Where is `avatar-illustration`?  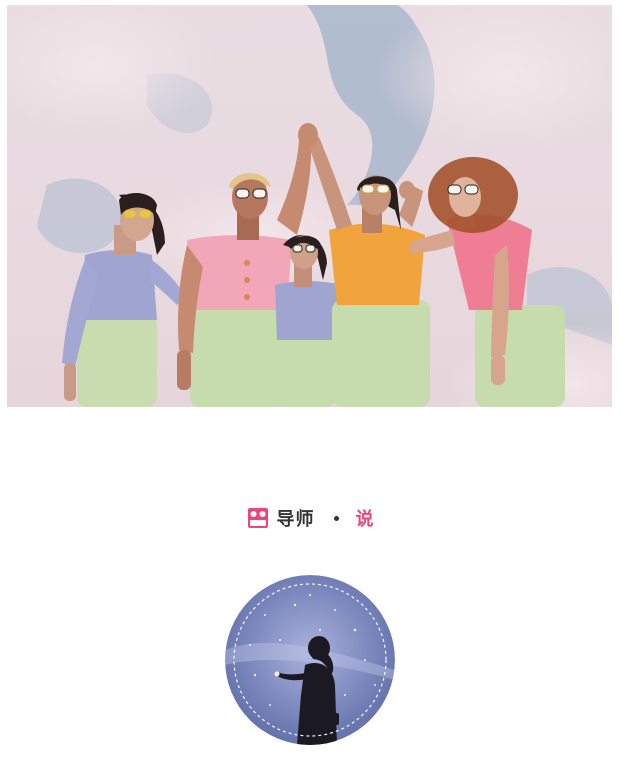 avatar-illustration is located at coordinates (310, 660).